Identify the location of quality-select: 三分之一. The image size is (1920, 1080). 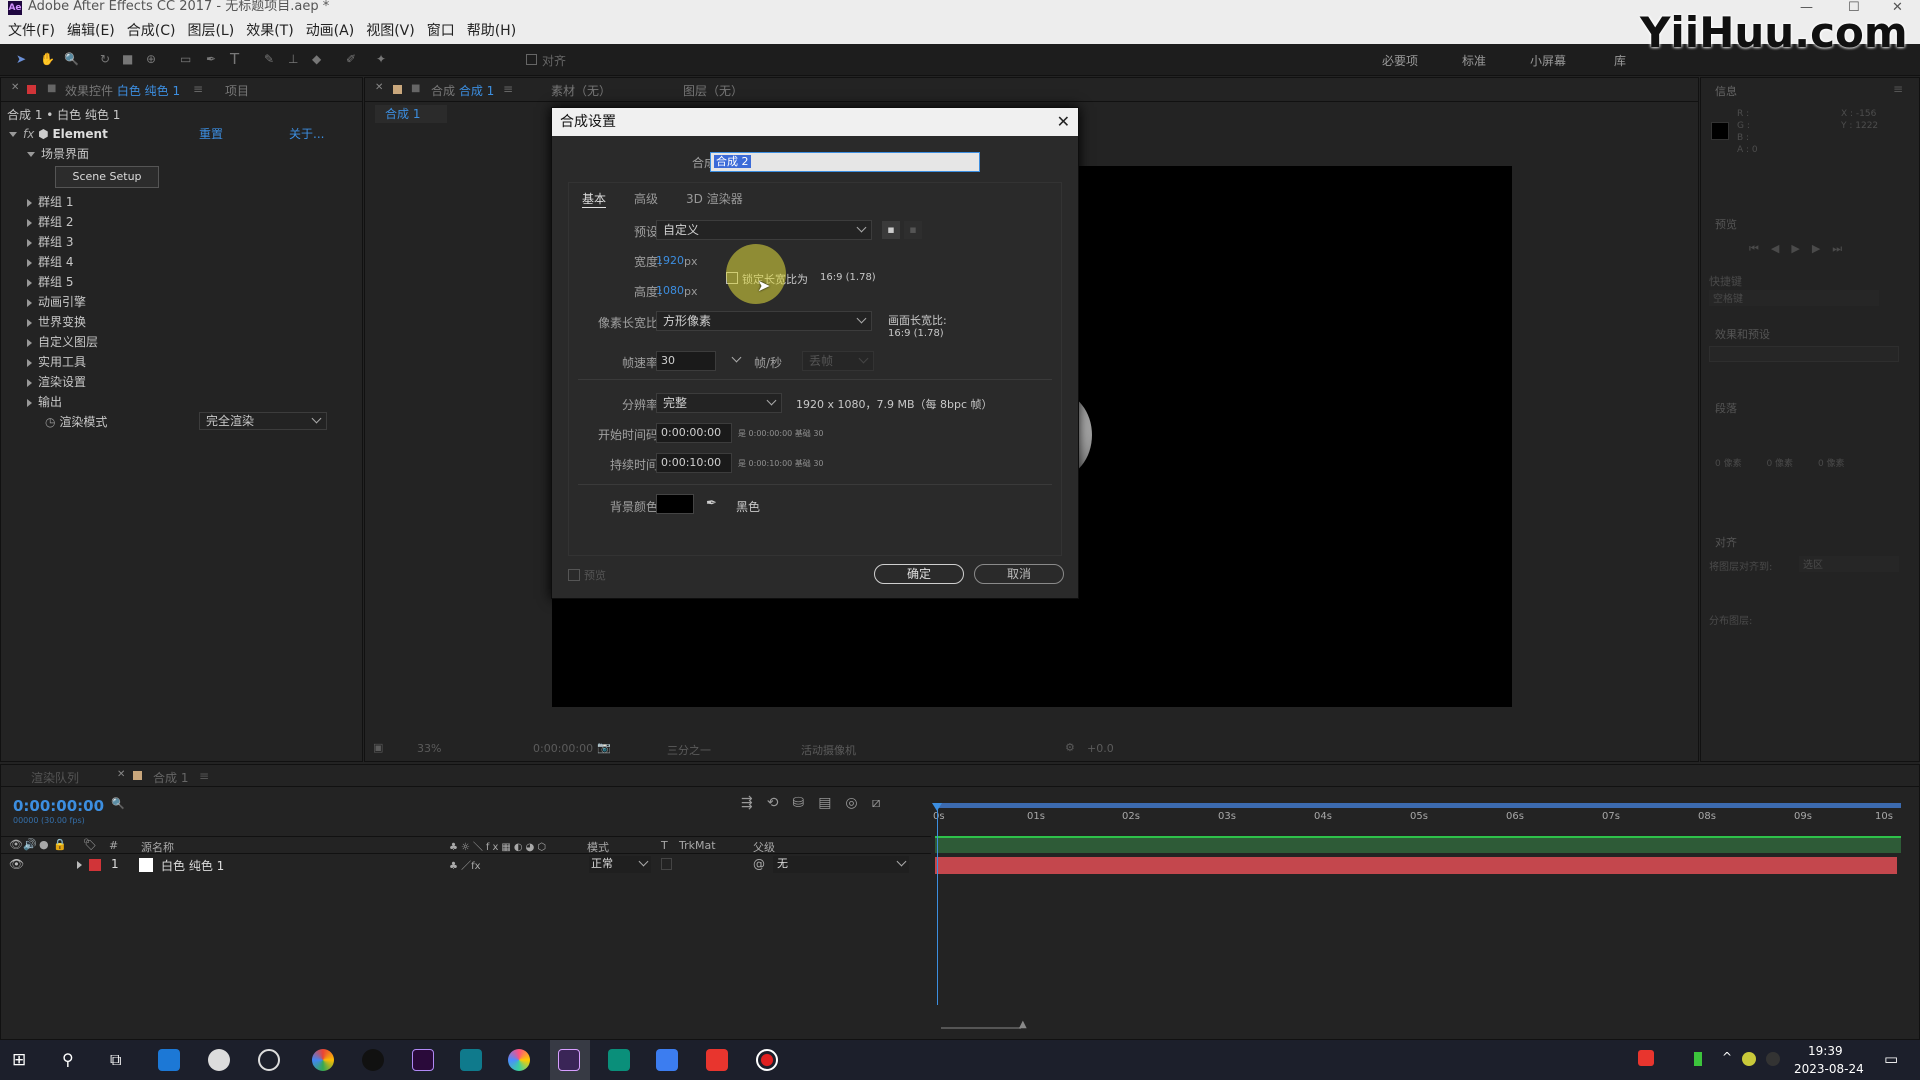
(689, 750).